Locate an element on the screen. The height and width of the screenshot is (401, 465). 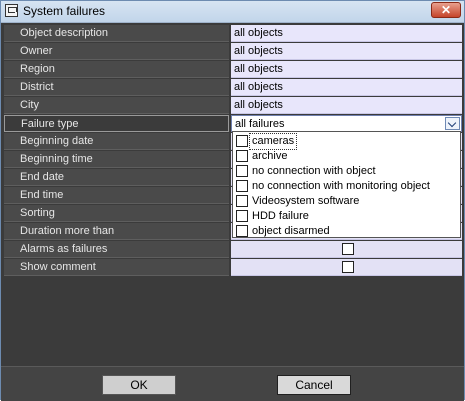
option-label: cameras is located at coordinates (273, 141).